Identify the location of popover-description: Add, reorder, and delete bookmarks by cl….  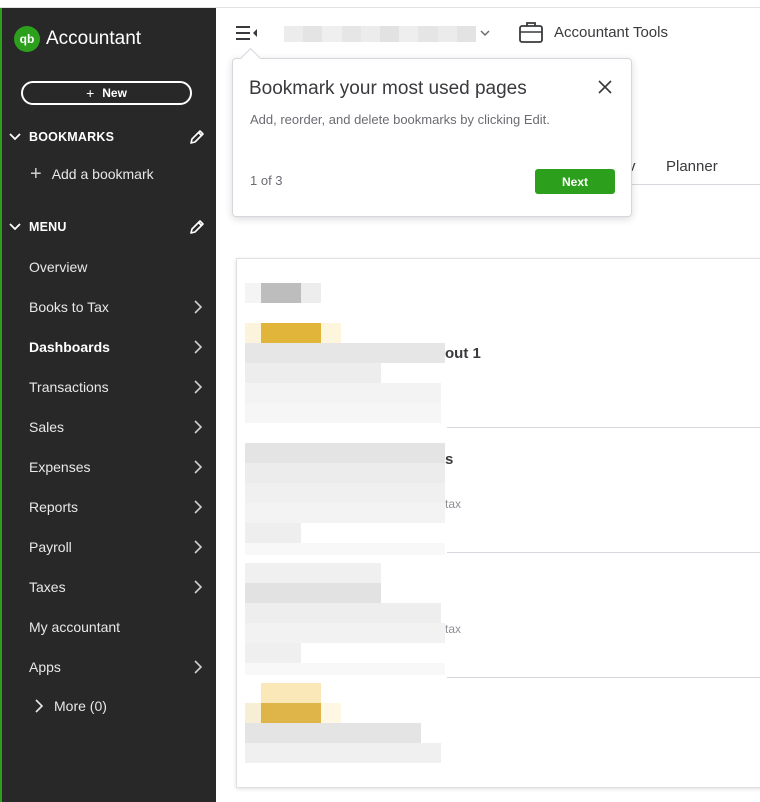
(400, 119).